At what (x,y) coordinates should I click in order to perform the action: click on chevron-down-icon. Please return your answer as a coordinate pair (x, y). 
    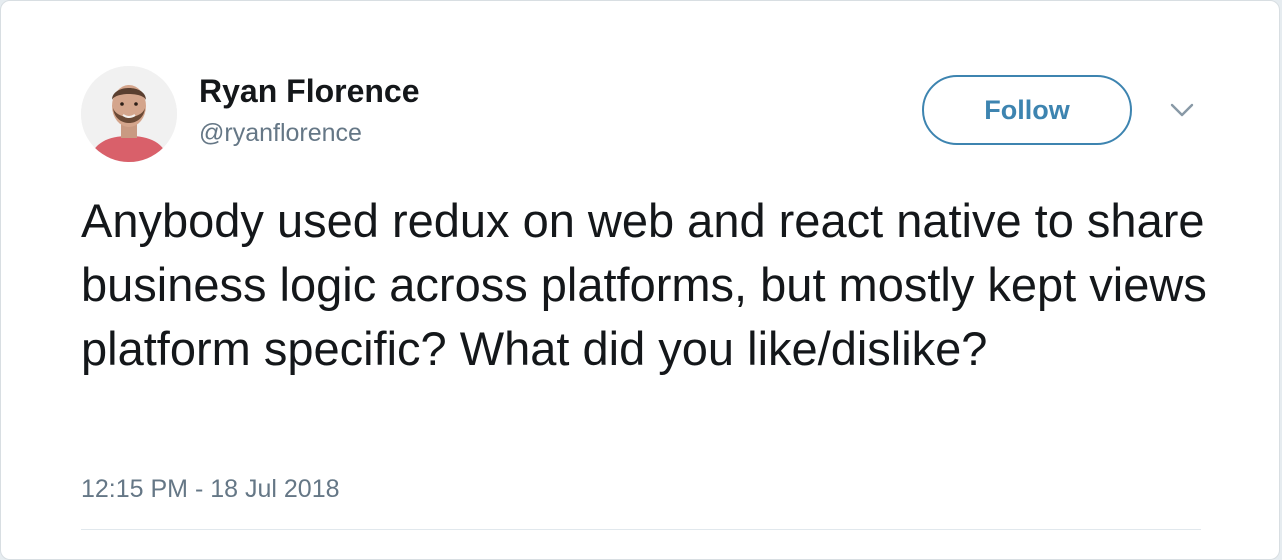
    Looking at the image, I should click on (1182, 110).